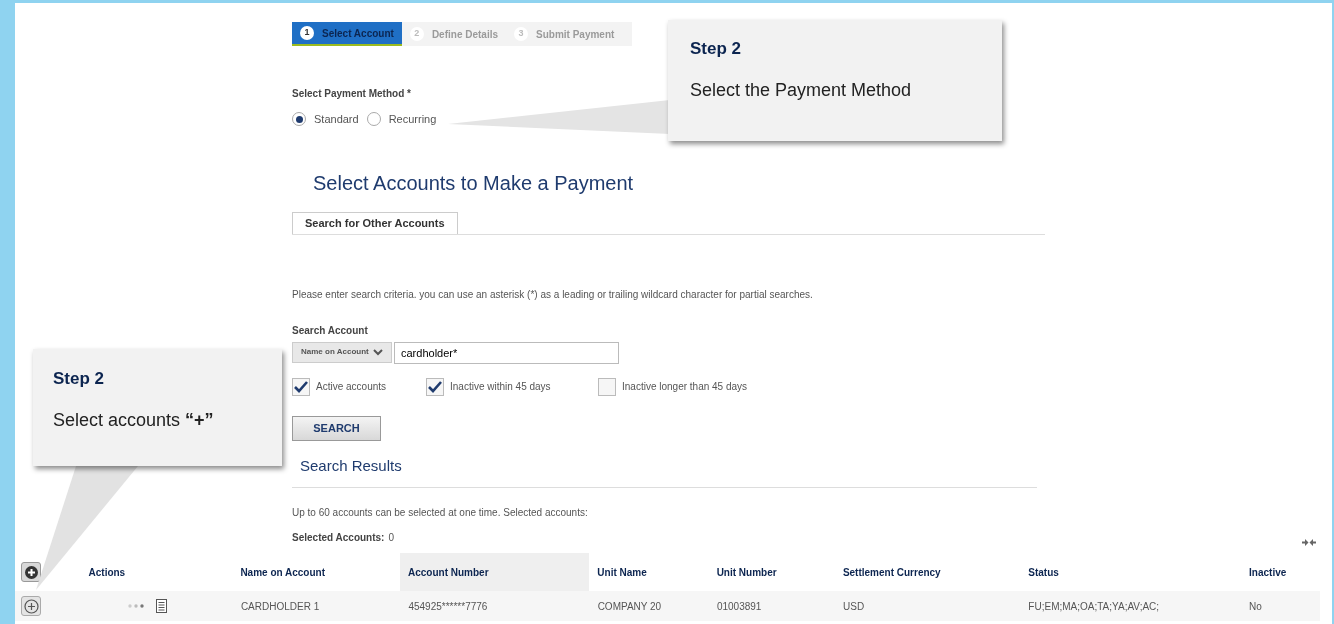 This screenshot has height=624, width=1334. Describe the element at coordinates (342, 352) in the screenshot. I see `field-selector-dropdown: Name on Account` at that location.